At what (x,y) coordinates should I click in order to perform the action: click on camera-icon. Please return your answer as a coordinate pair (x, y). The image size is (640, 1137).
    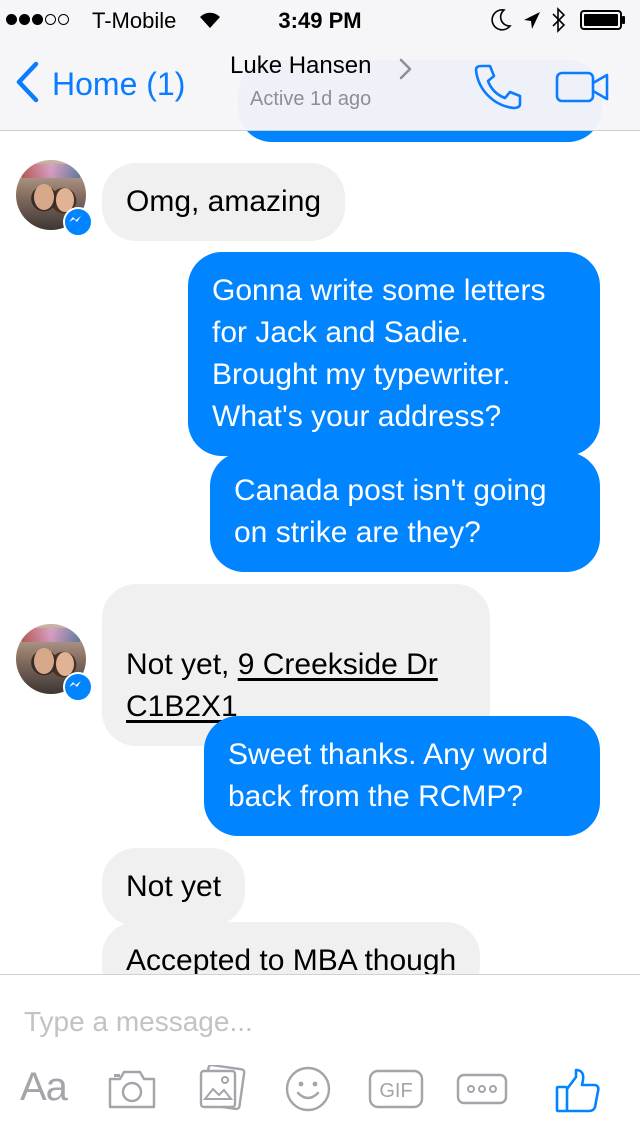
    Looking at the image, I should click on (132, 1089).